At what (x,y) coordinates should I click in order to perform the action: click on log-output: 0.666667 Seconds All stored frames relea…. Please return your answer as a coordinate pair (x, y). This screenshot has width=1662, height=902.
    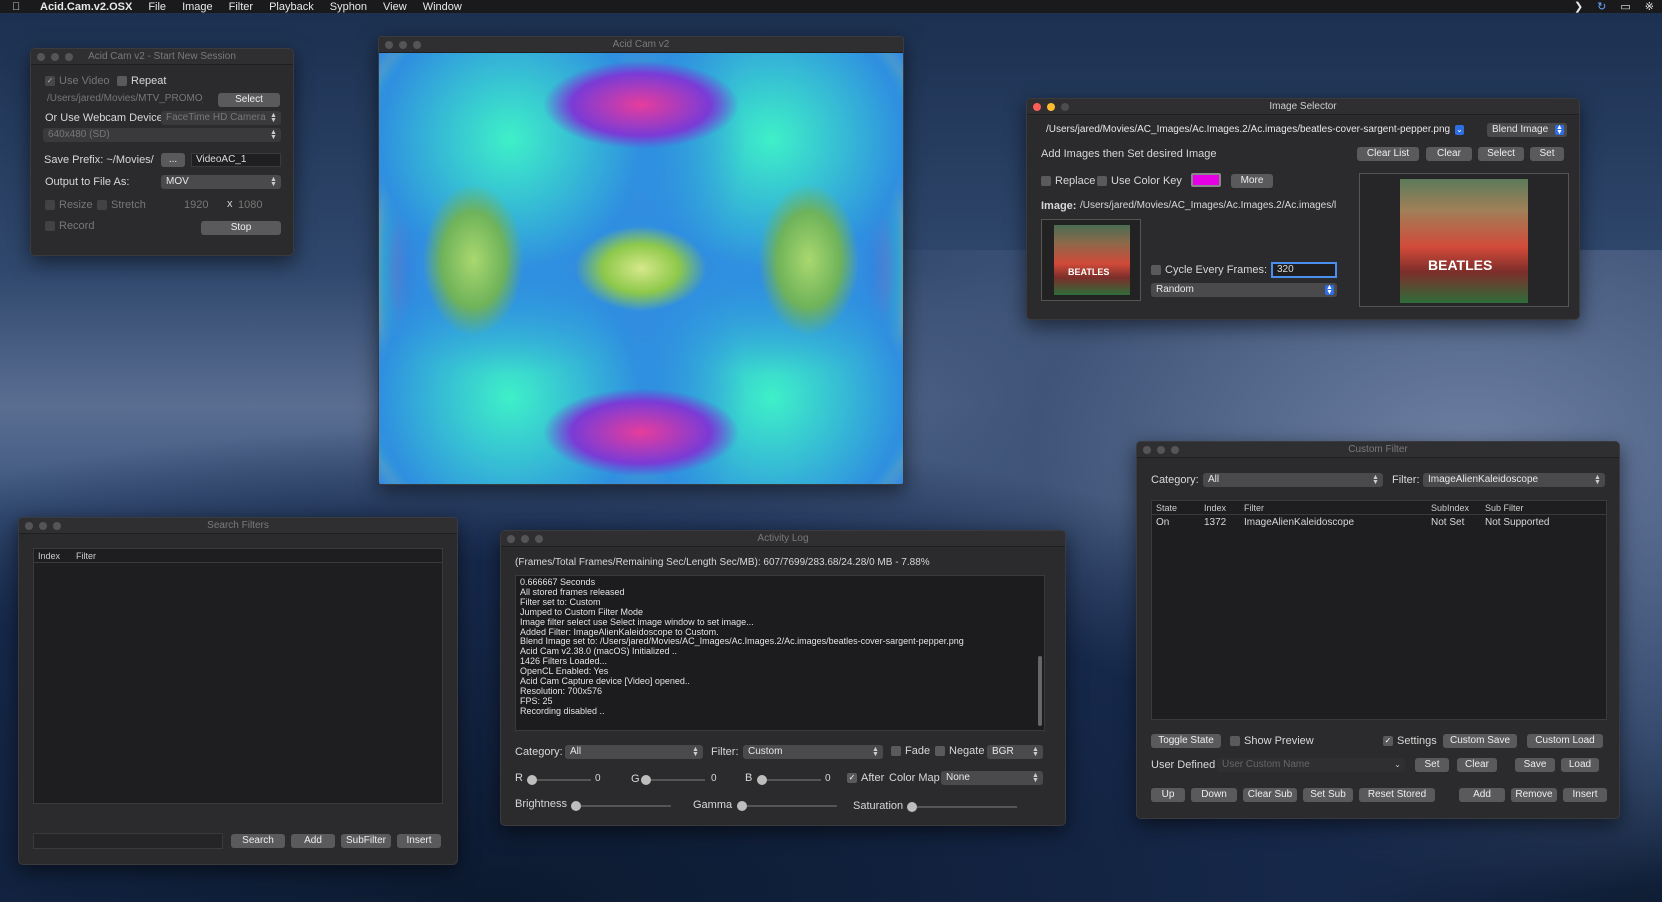
    Looking at the image, I should click on (780, 653).